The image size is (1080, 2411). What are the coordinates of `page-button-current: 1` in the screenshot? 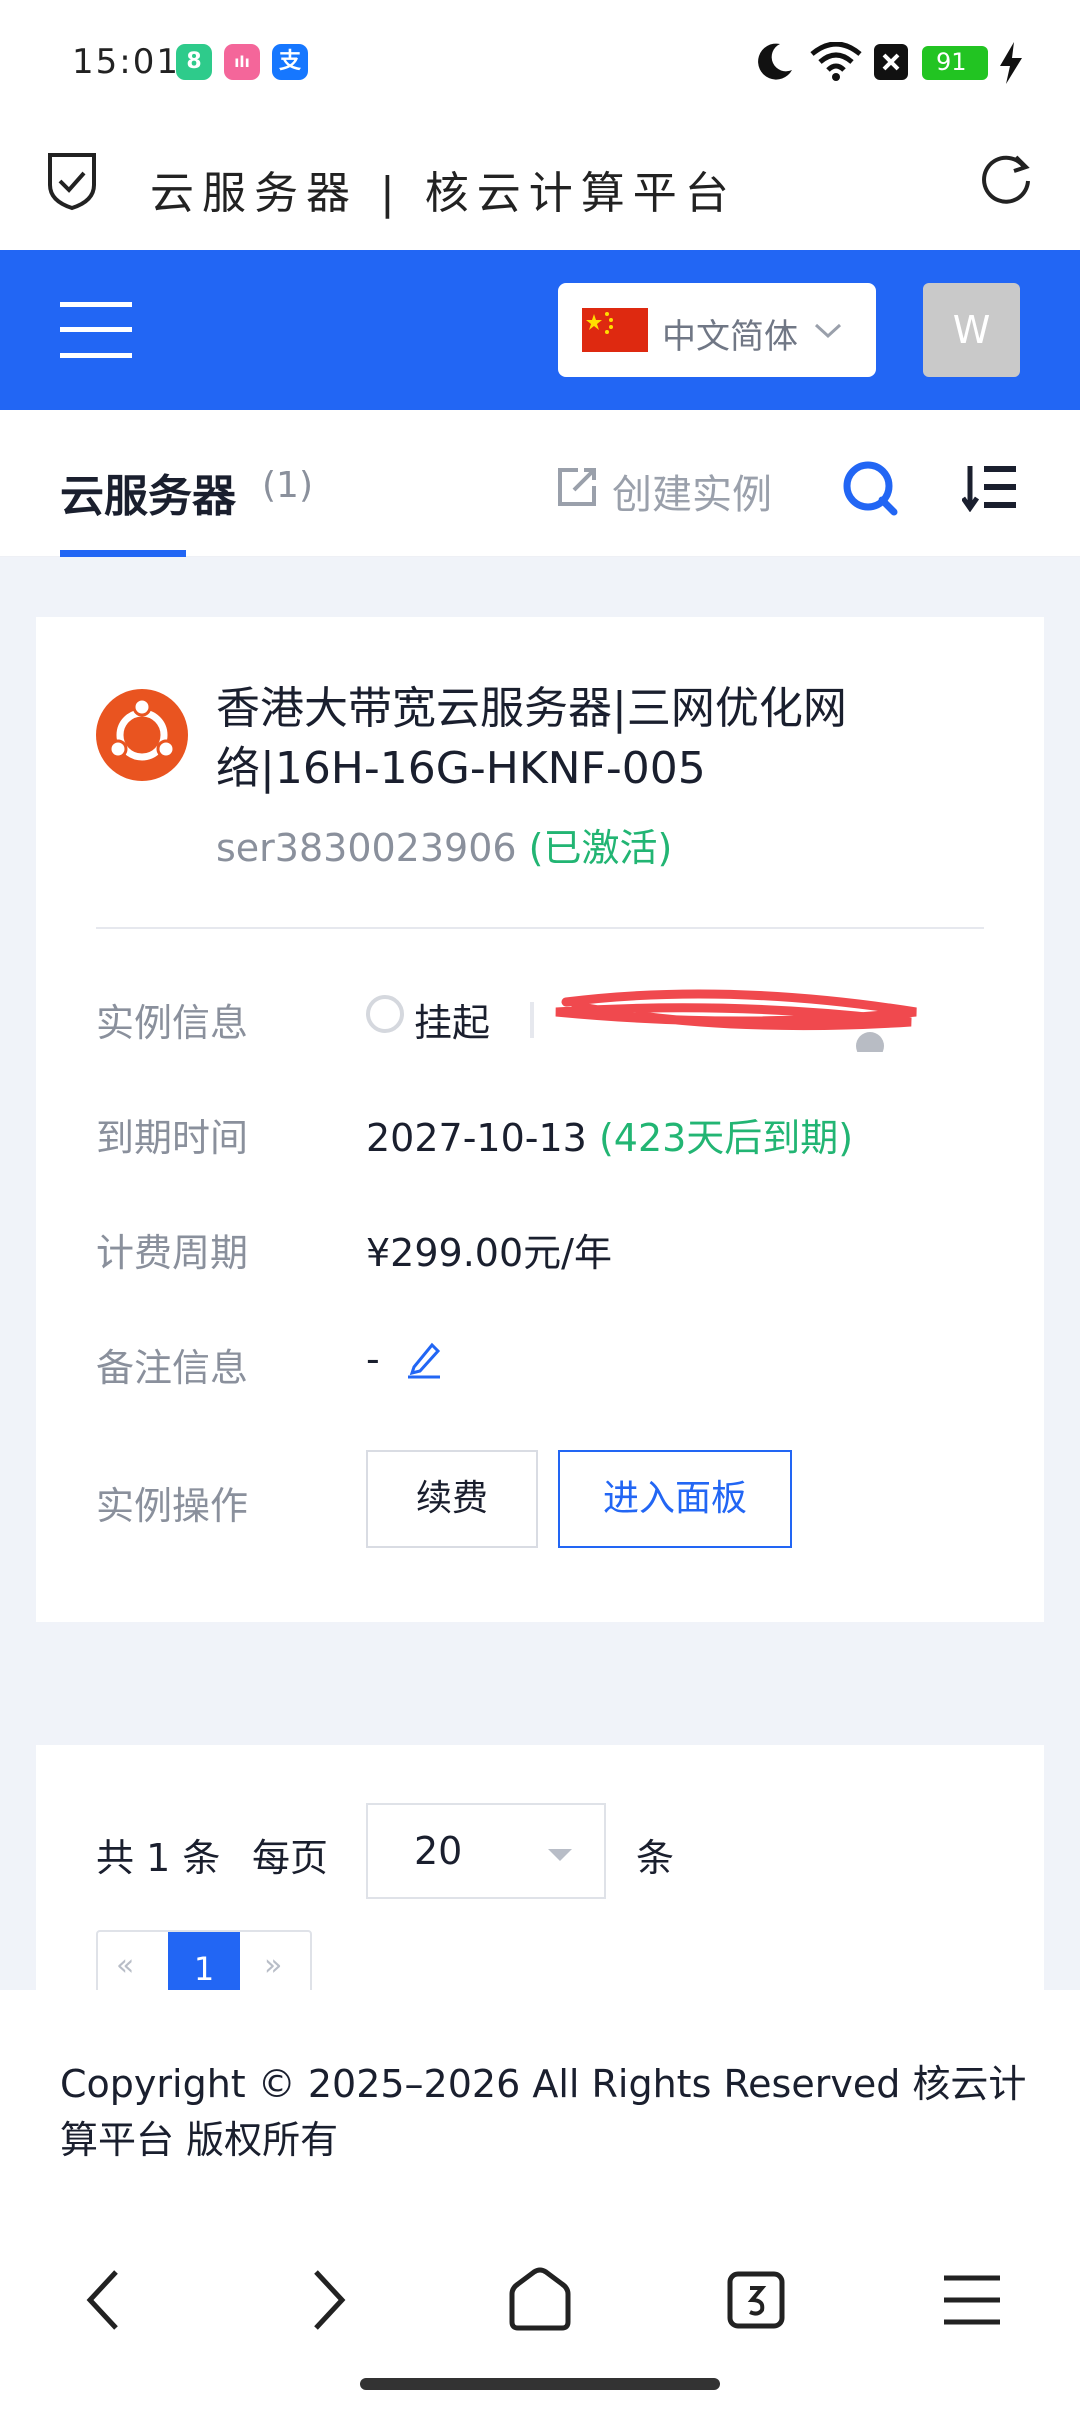 It's located at (204, 1961).